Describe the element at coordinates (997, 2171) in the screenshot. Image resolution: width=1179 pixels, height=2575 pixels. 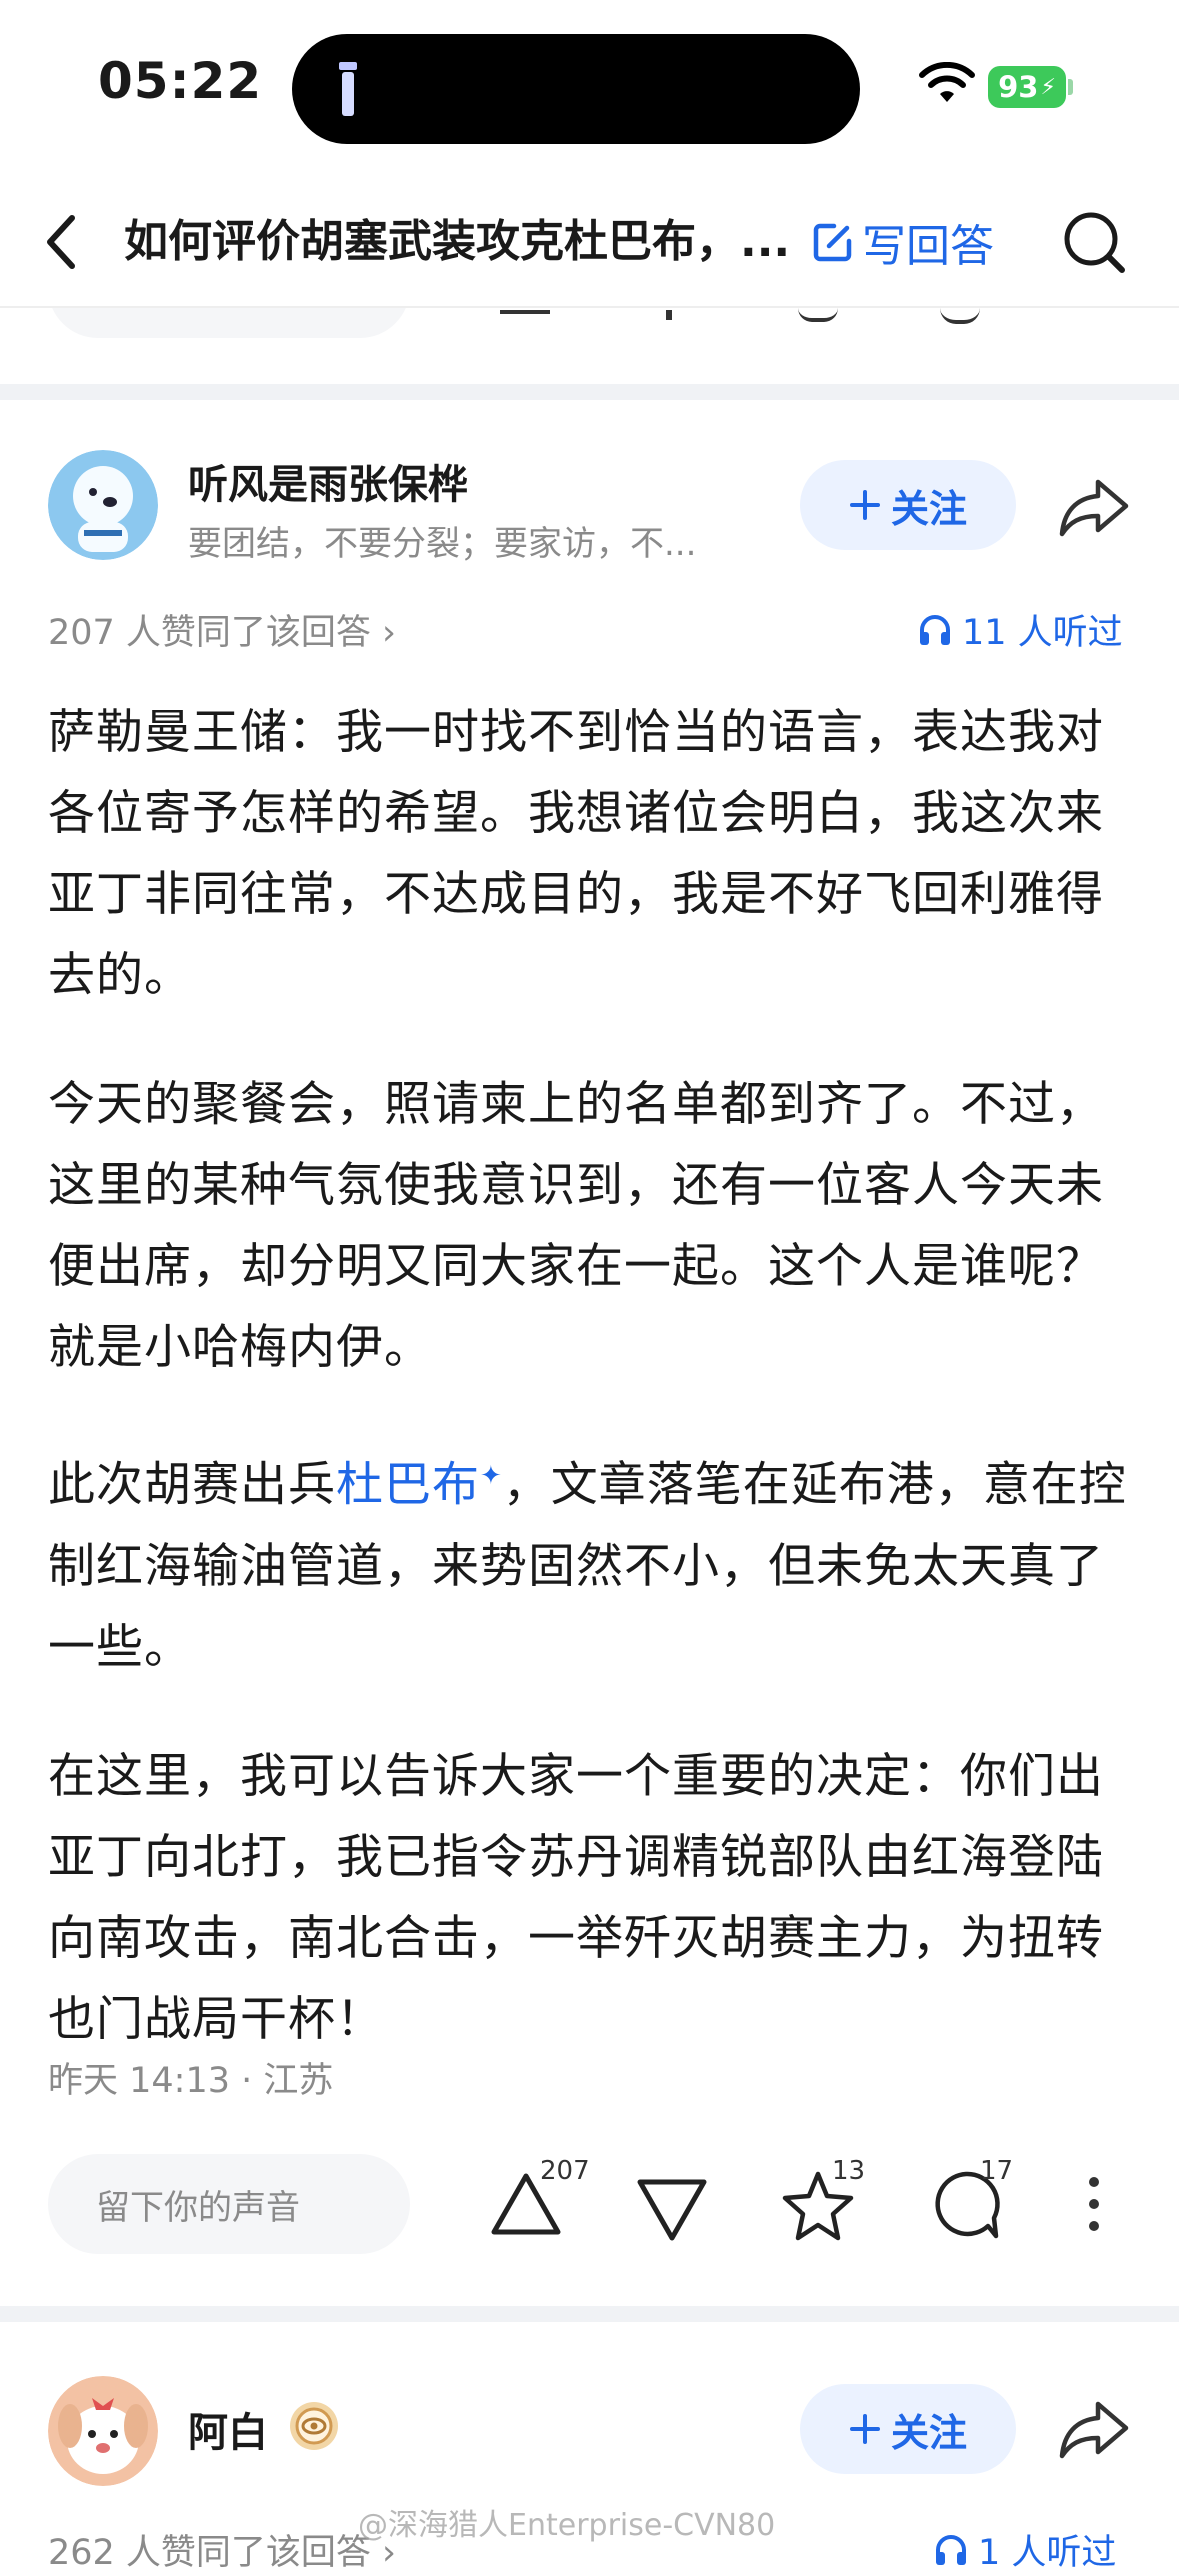
I see `comment-count: 17` at that location.